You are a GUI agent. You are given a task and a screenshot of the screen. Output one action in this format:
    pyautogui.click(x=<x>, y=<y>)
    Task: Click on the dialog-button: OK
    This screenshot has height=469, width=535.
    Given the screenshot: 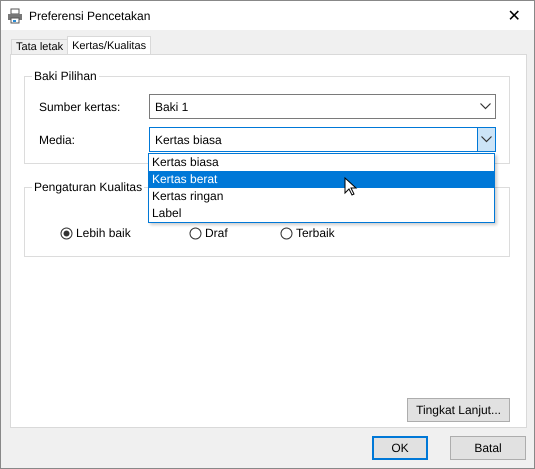 What is the action you would take?
    pyautogui.click(x=400, y=448)
    